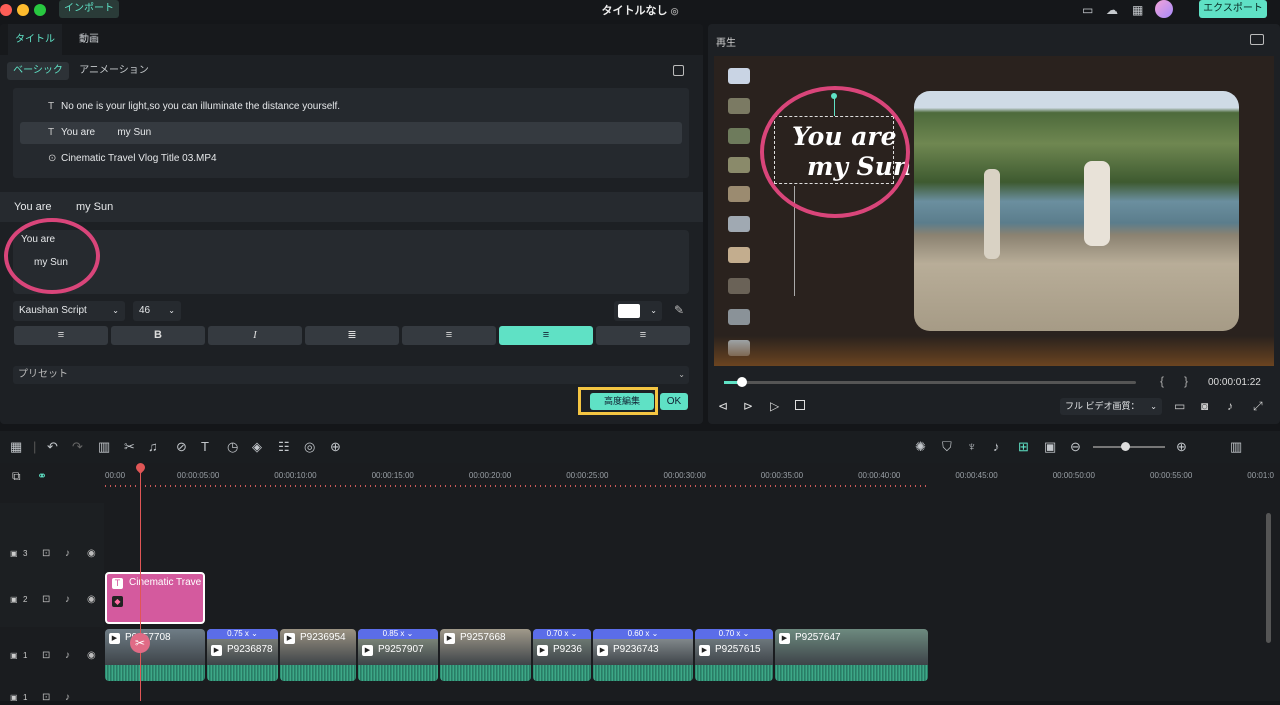  I want to click on import-button: インポート, so click(89, 9).